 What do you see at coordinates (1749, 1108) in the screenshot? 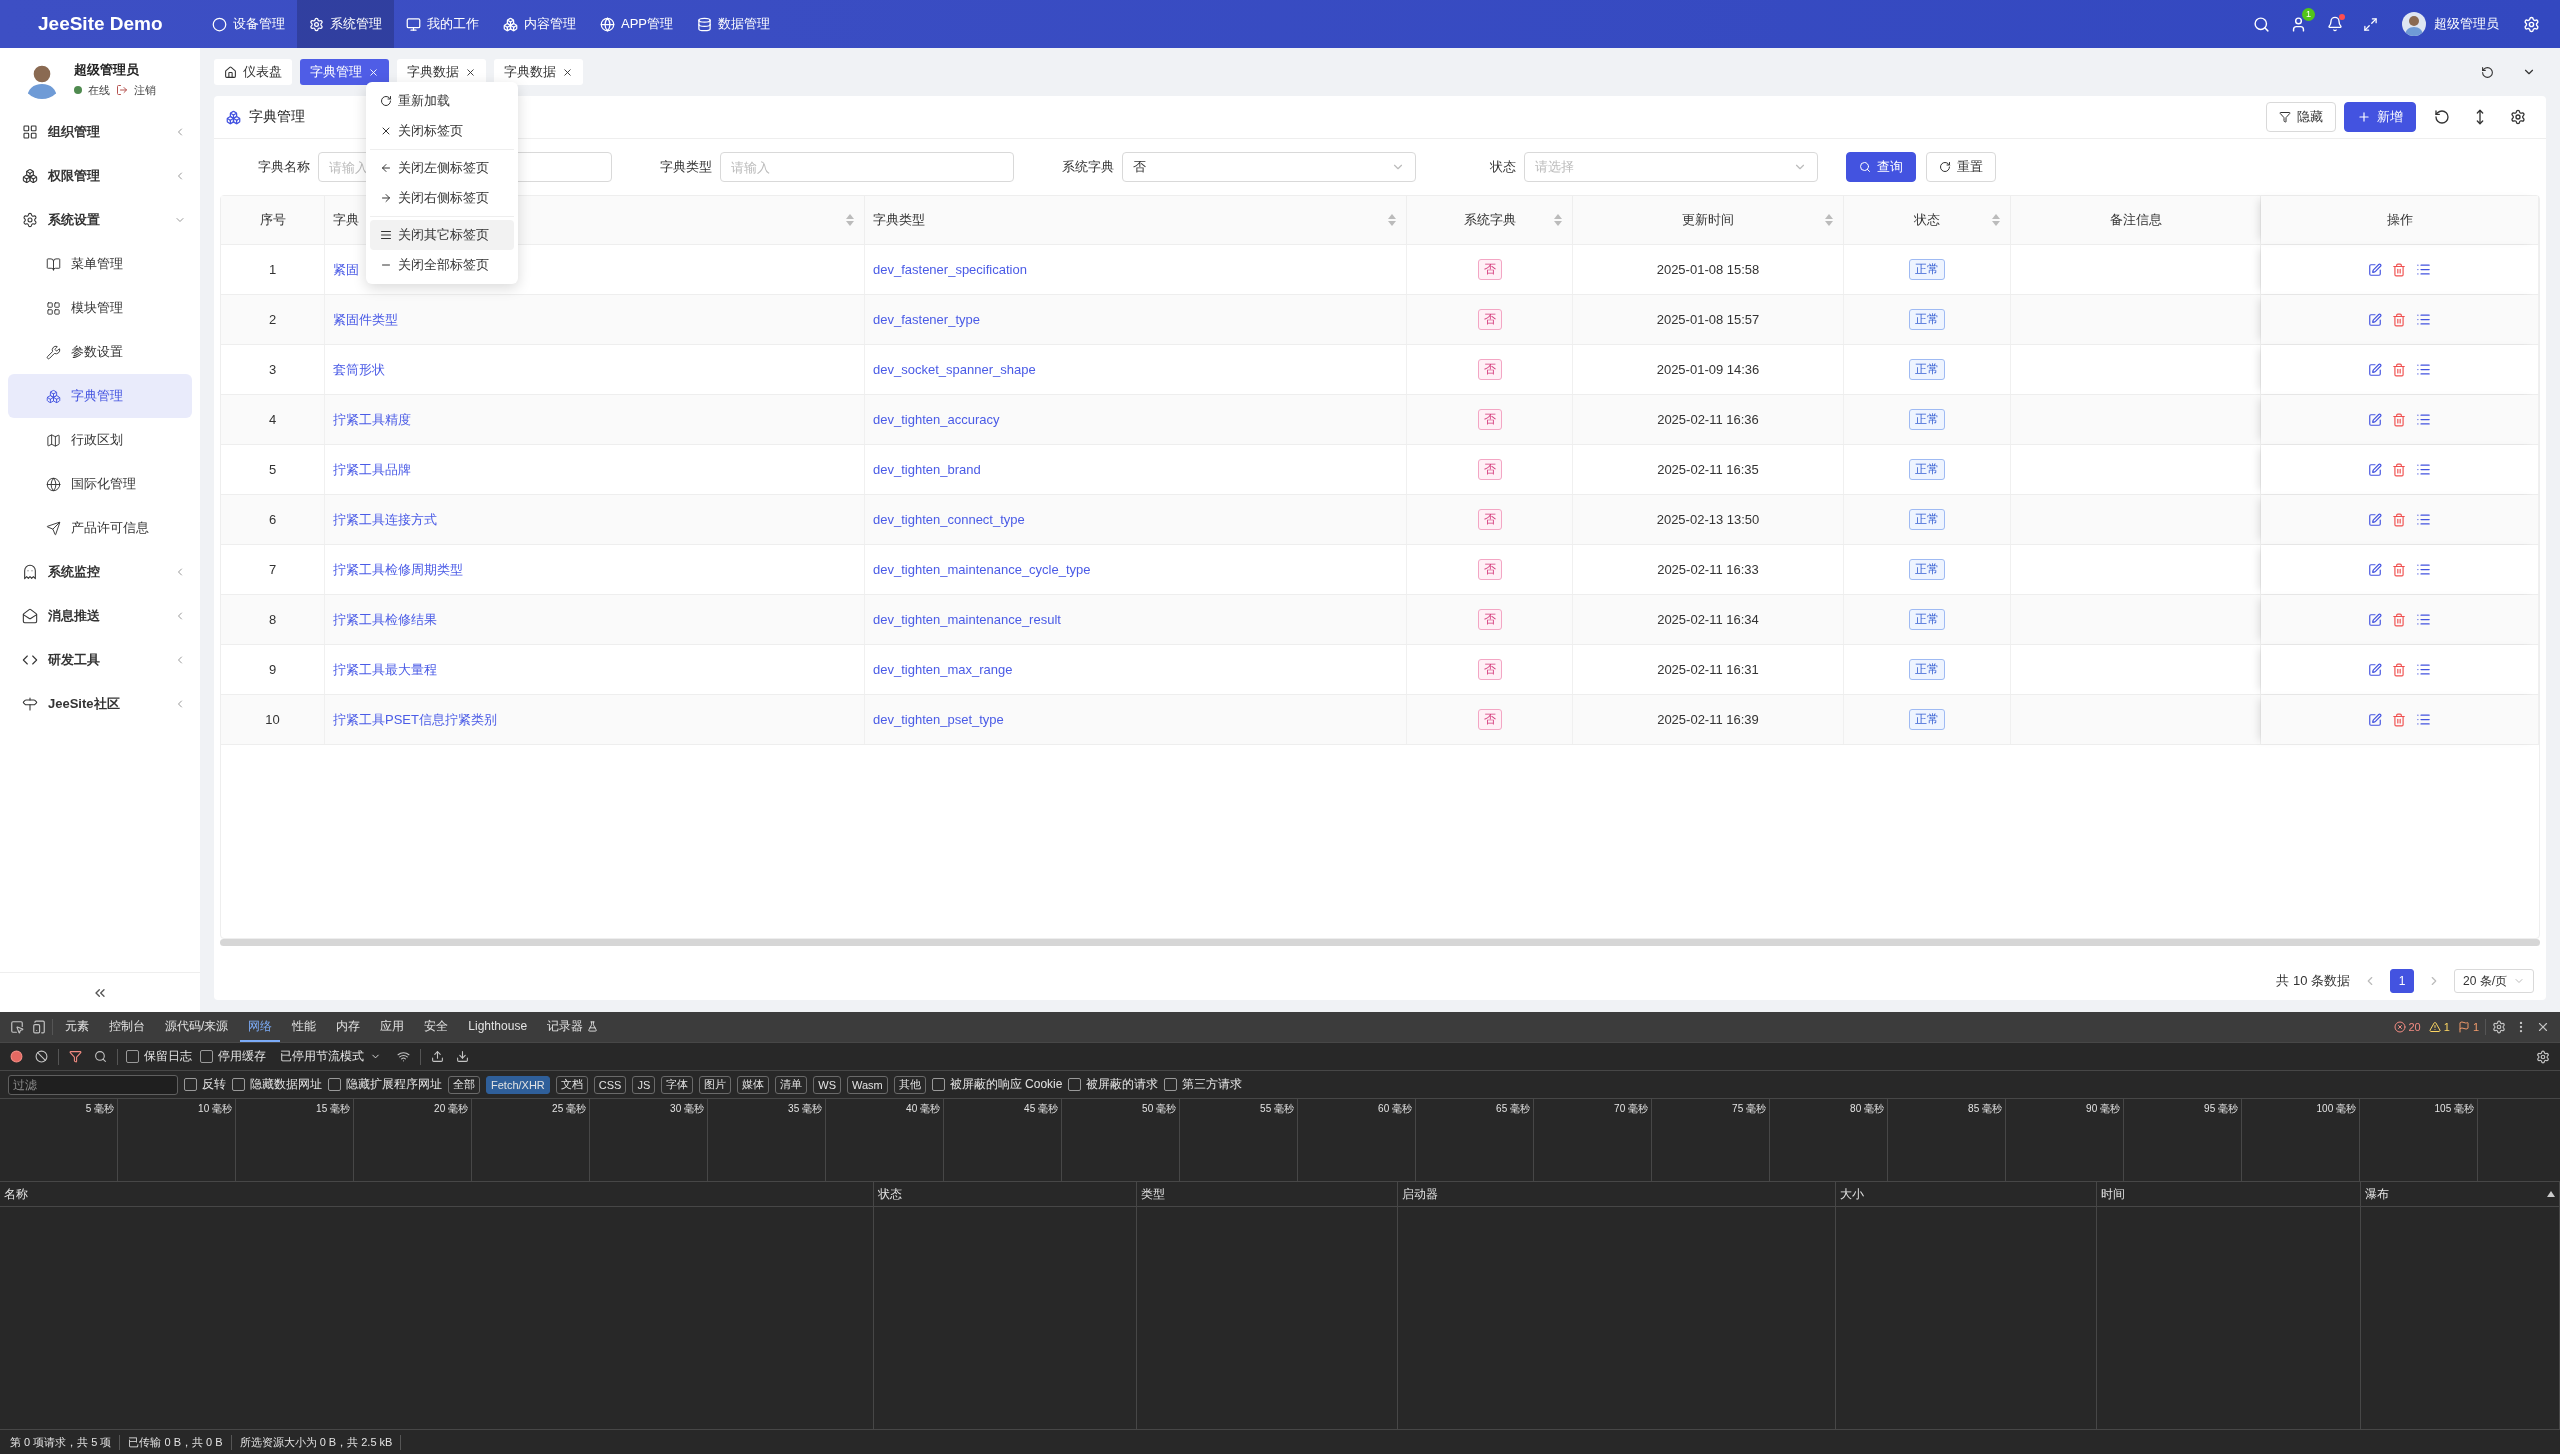
I see `tick-label: 75 毫秒` at bounding box center [1749, 1108].